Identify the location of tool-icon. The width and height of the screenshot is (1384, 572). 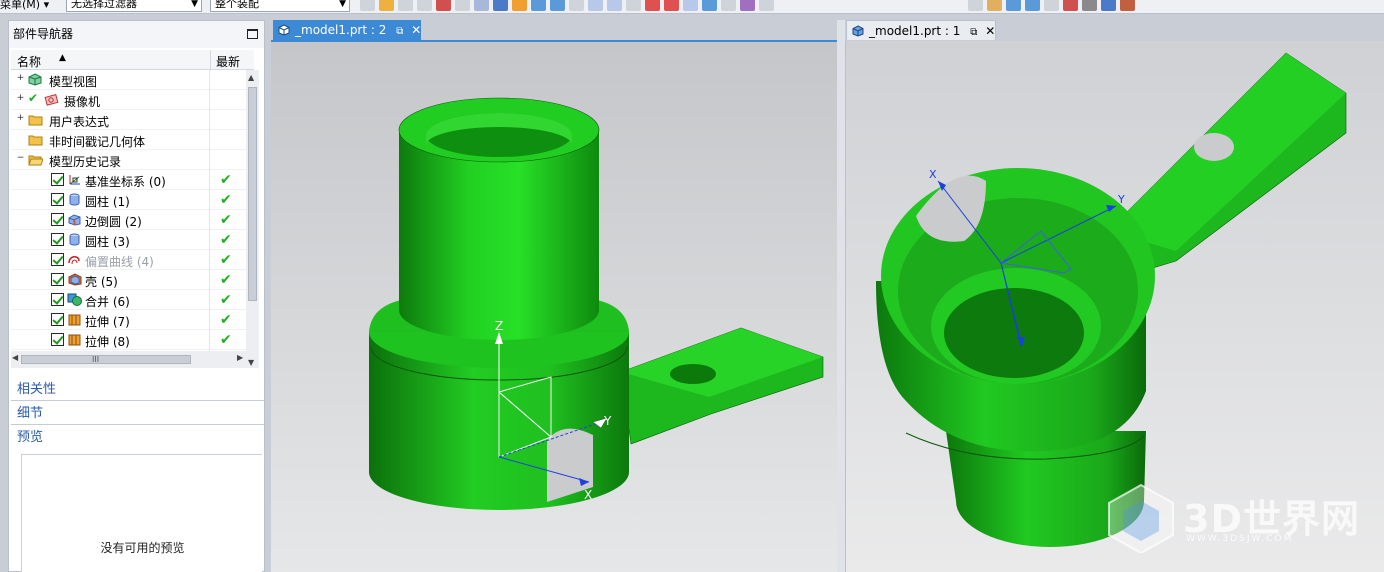
(728, 5).